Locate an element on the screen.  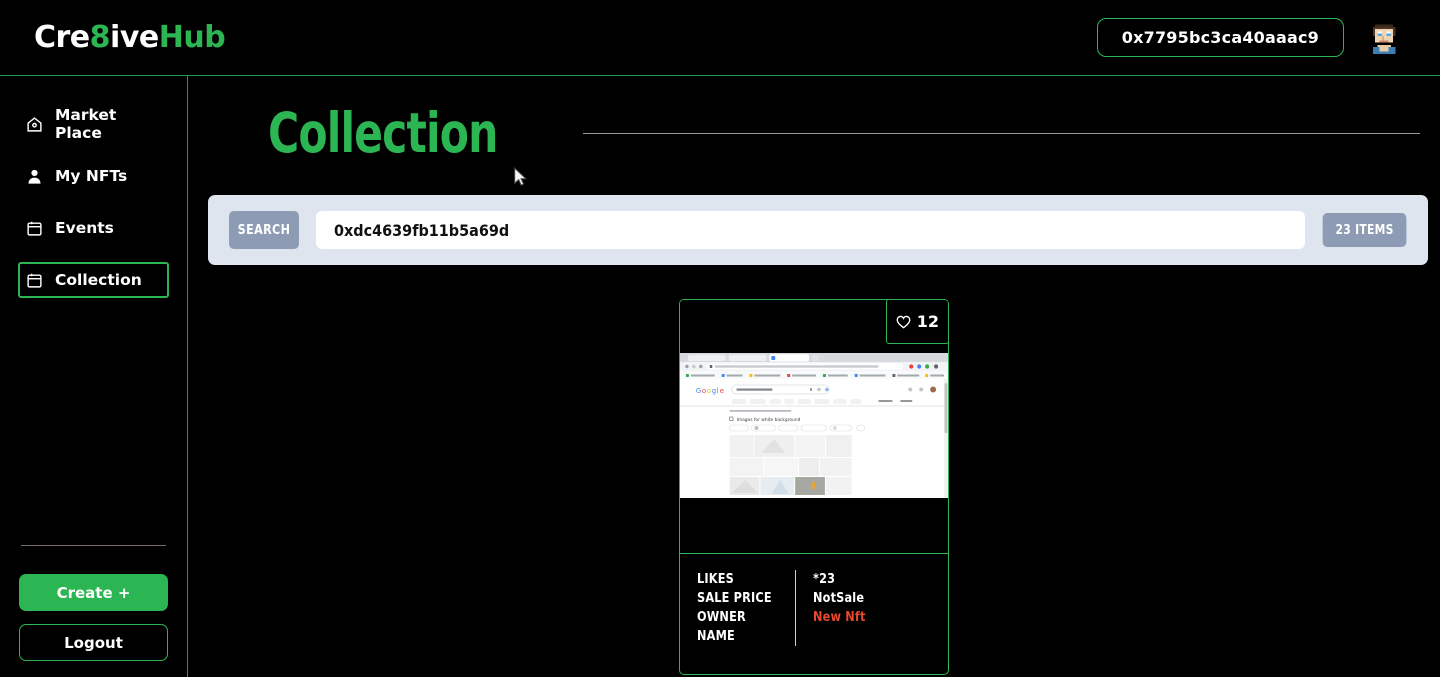
header-actions: 0x7795bc3ca40aaac9 is located at coordinates (1249, 37).